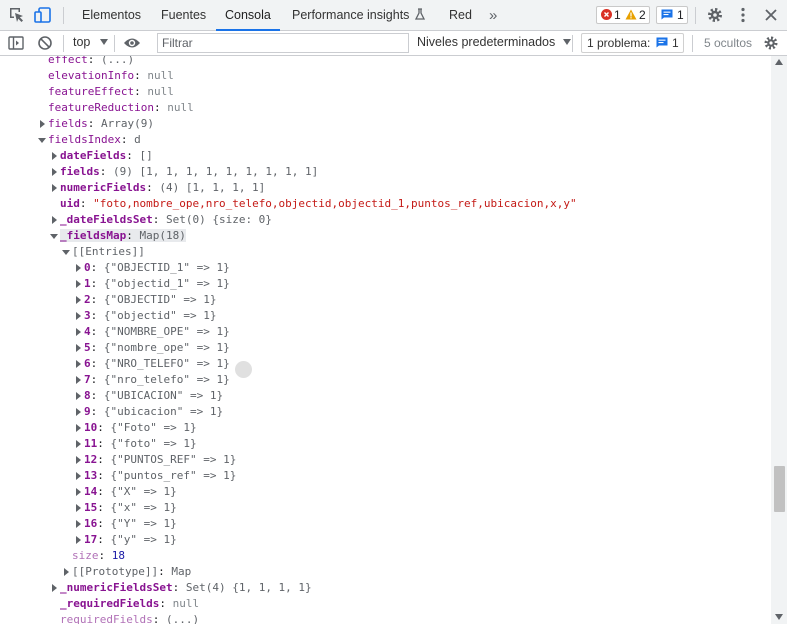 The height and width of the screenshot is (624, 787). Describe the element at coordinates (715, 15) in the screenshot. I see `settings-gear-icon` at that location.